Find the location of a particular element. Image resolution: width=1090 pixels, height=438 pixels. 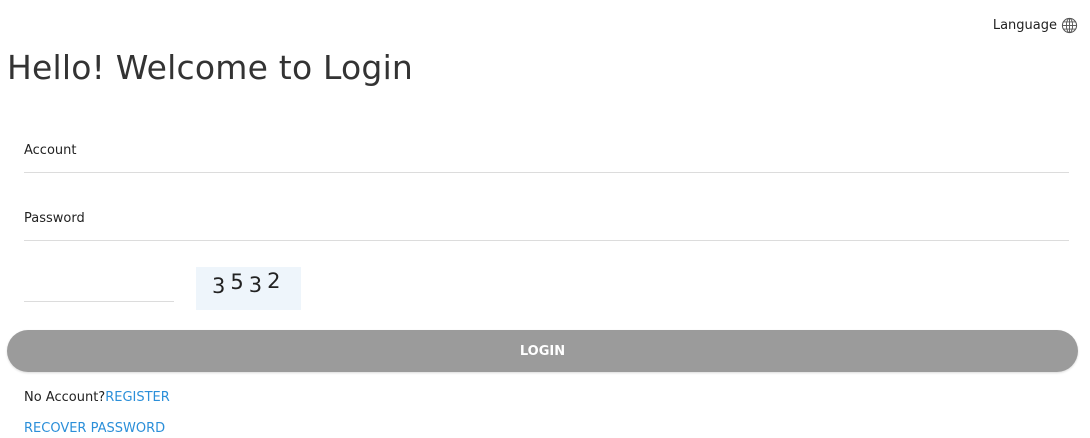

recover-row: RECOVER PASSWORD is located at coordinates (94, 428).